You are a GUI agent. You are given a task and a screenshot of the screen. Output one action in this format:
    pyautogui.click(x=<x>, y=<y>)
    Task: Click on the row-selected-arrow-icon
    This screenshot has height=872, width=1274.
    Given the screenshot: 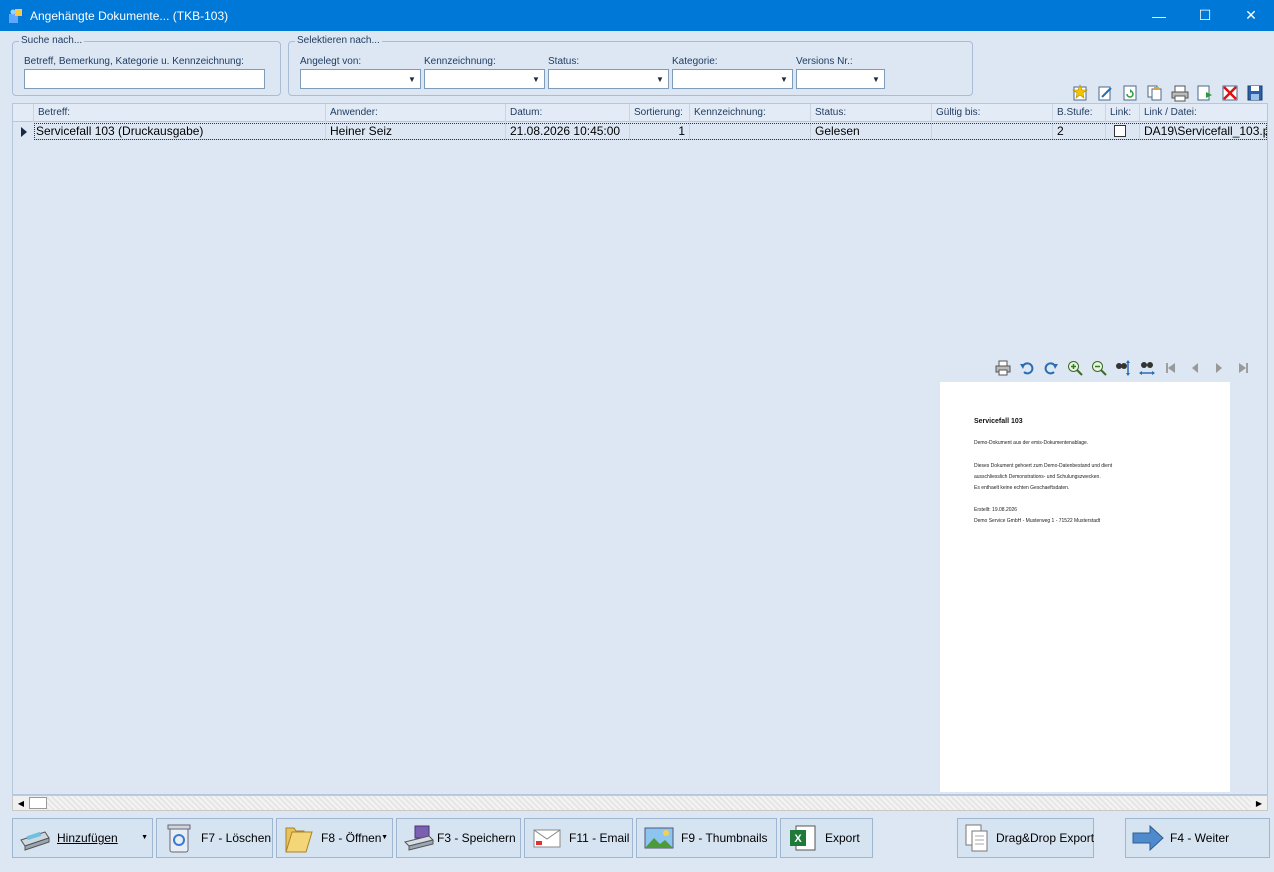 What is the action you would take?
    pyautogui.click(x=23, y=131)
    